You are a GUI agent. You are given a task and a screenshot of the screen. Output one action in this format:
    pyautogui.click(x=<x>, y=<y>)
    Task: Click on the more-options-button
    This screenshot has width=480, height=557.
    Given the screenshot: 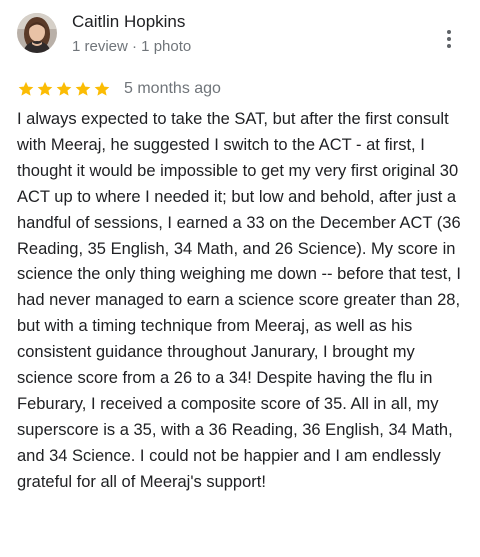 What is the action you would take?
    pyautogui.click(x=449, y=39)
    